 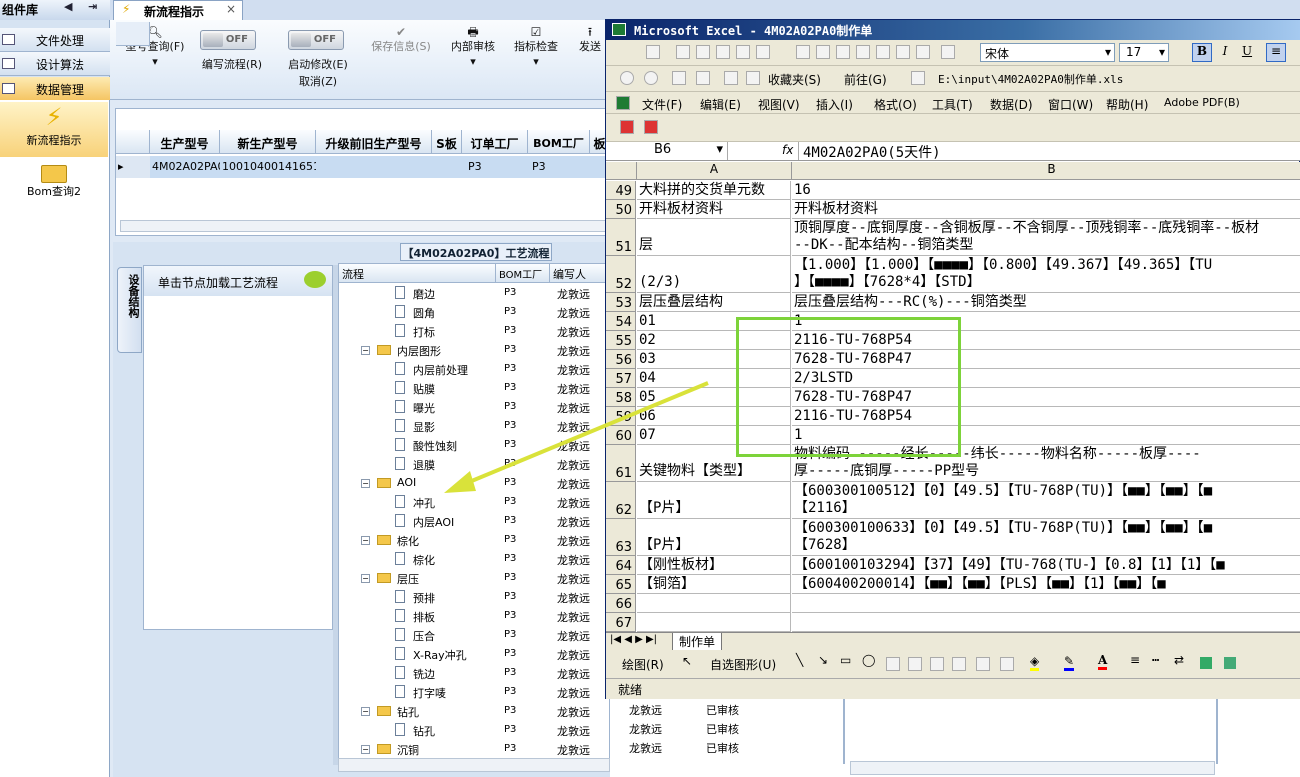 What do you see at coordinates (474, 635) in the screenshot?
I see `tree-row: 压合 P3 龙敦远` at bounding box center [474, 635].